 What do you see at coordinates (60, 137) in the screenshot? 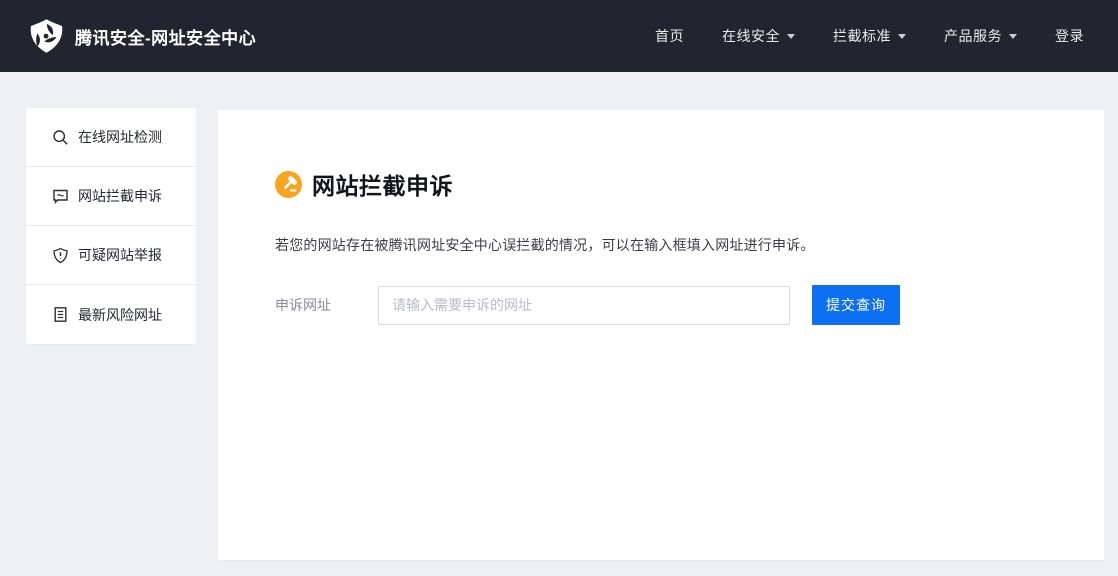
I see `search-icon` at bounding box center [60, 137].